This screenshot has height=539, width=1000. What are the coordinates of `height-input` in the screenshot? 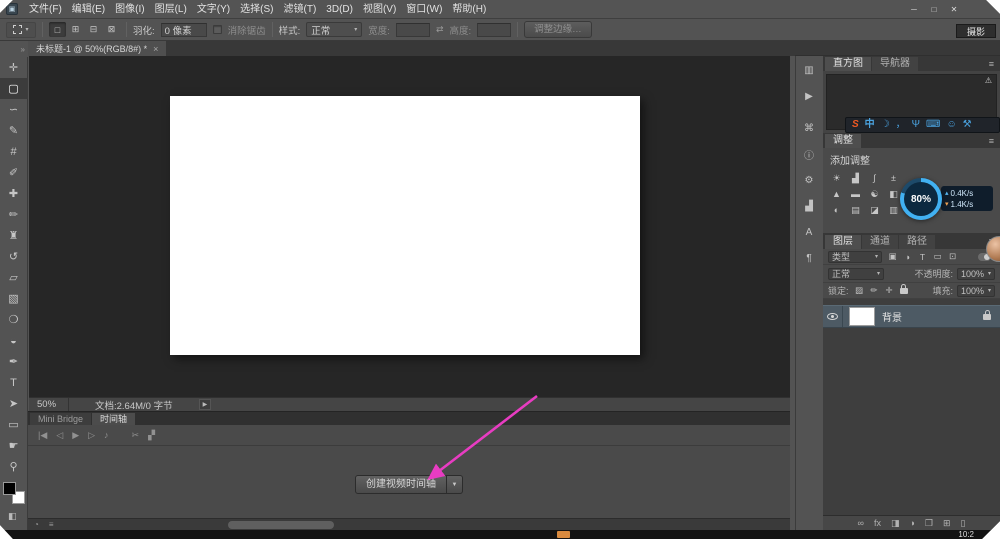 It's located at (494, 29).